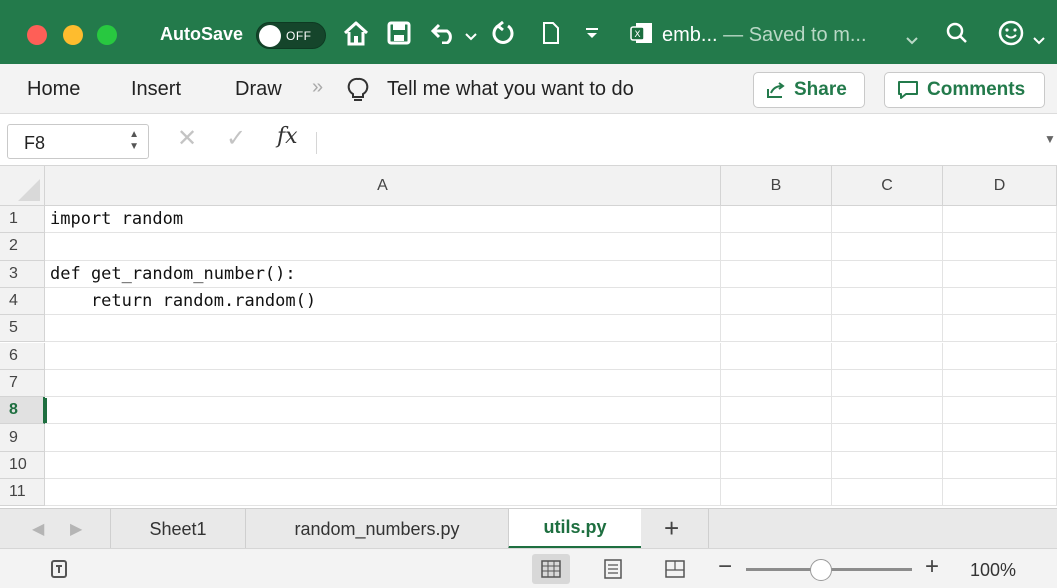 This screenshot has height=588, width=1057. Describe the element at coordinates (444, 33) in the screenshot. I see `undo-icon` at that location.